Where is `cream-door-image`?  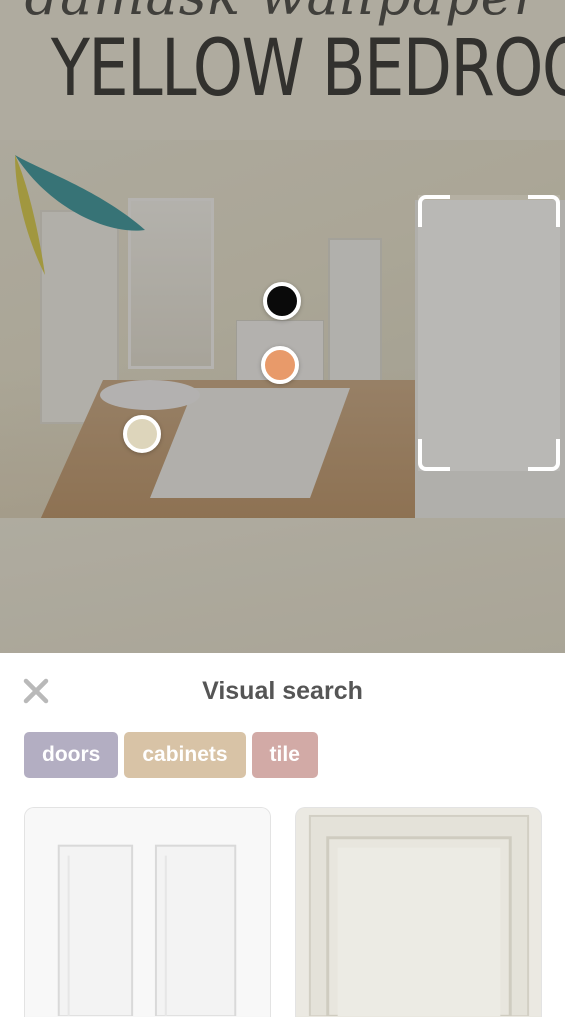 cream-door-image is located at coordinates (418, 912).